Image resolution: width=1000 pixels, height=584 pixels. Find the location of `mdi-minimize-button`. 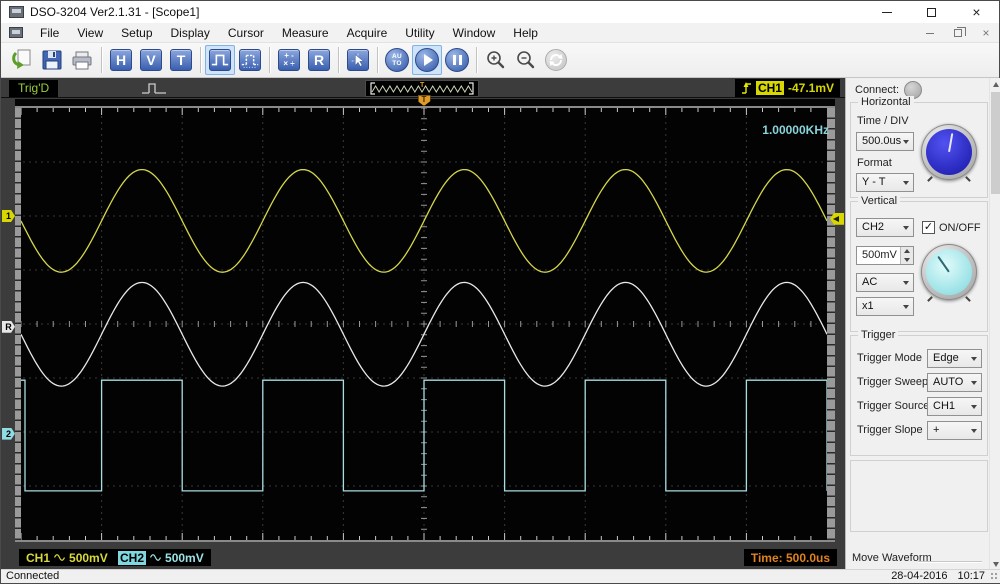

mdi-minimize-button is located at coordinates (930, 33).